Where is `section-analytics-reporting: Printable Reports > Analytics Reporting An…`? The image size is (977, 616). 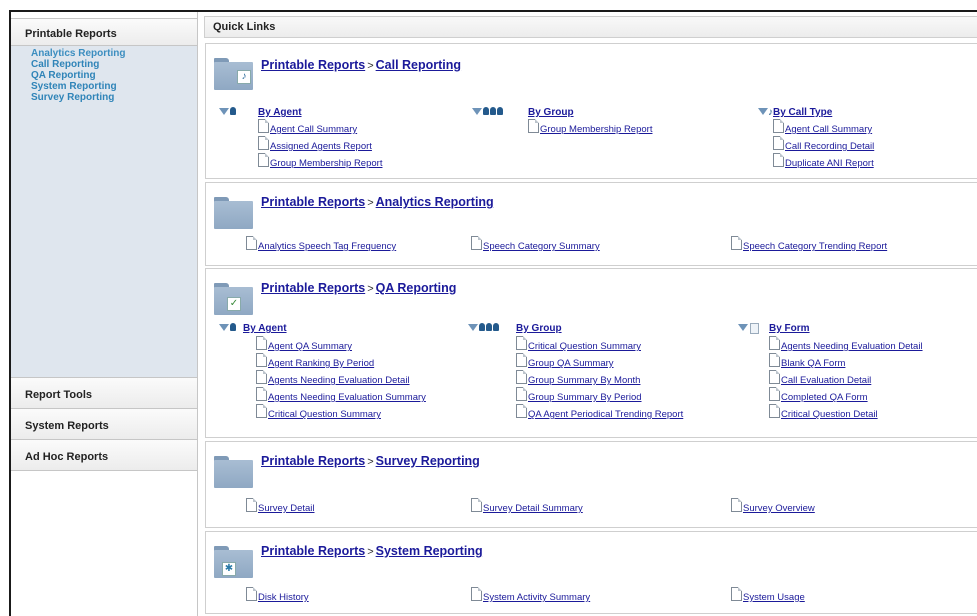
section-analytics-reporting: Printable Reports > Analytics Reporting An… is located at coordinates (591, 224).